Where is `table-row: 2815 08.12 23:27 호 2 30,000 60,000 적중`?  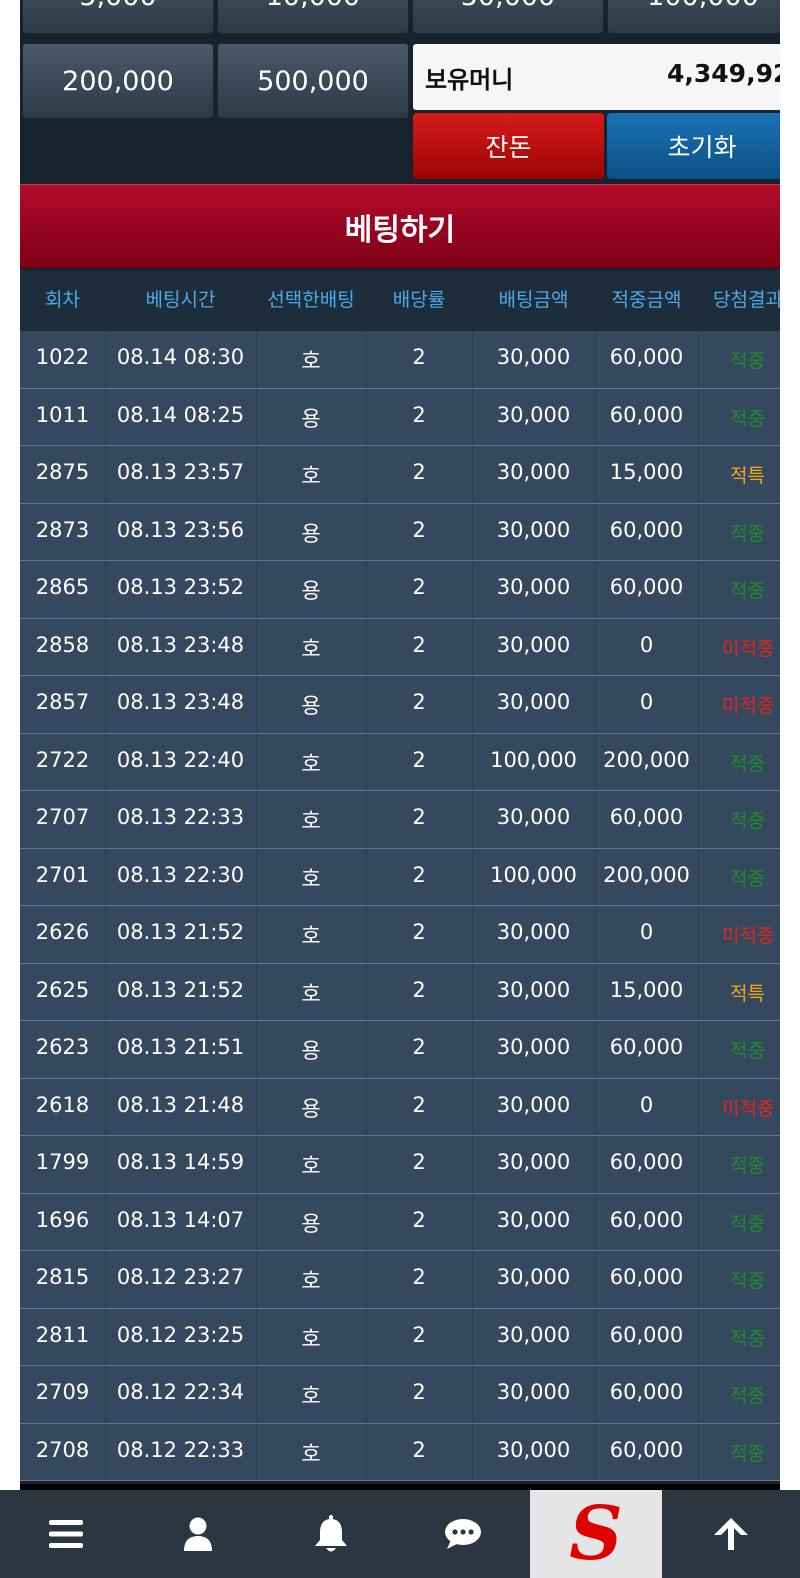 table-row: 2815 08.12 23:27 호 2 30,000 60,000 적중 is located at coordinates (400, 1280).